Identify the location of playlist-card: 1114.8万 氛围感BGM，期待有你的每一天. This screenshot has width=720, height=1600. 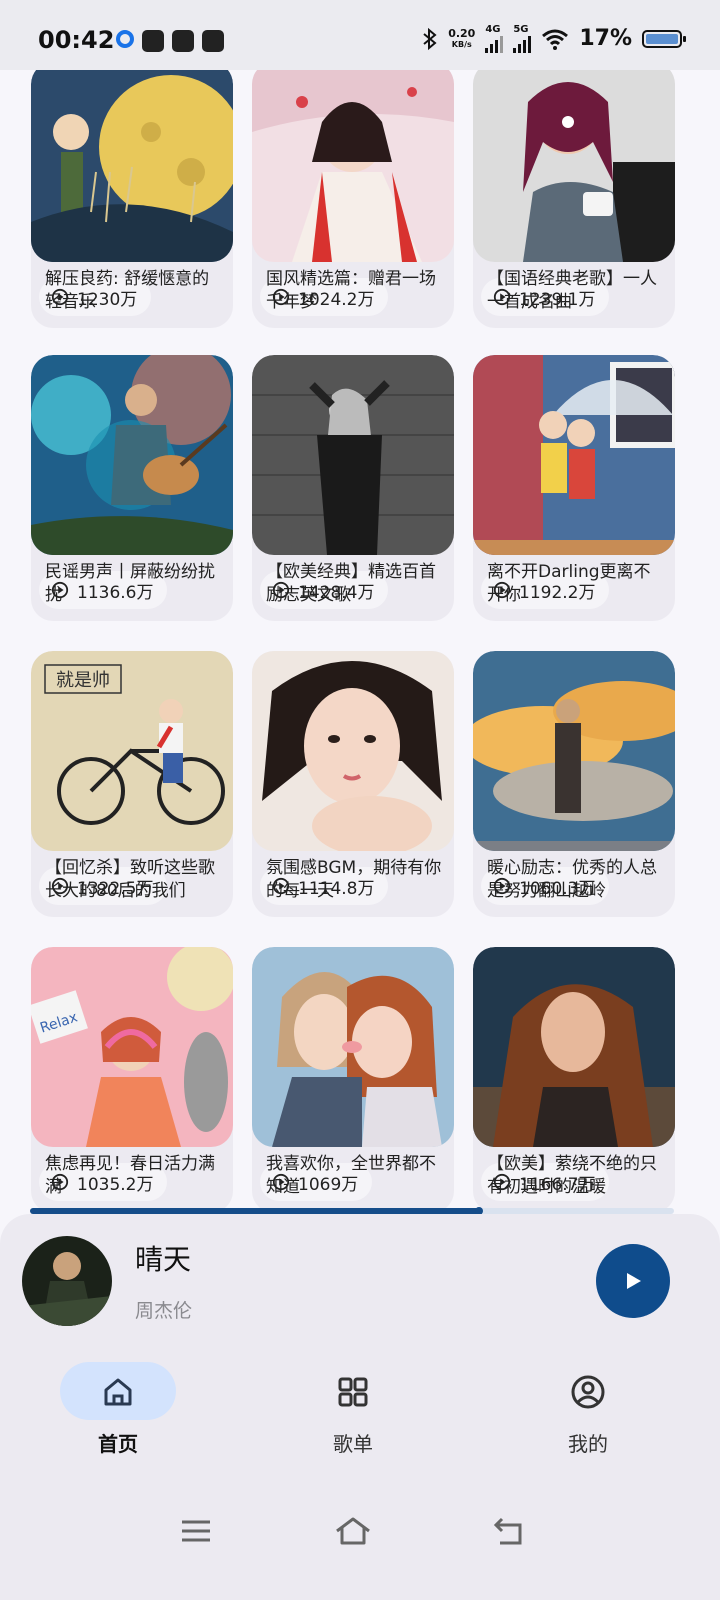
(353, 784).